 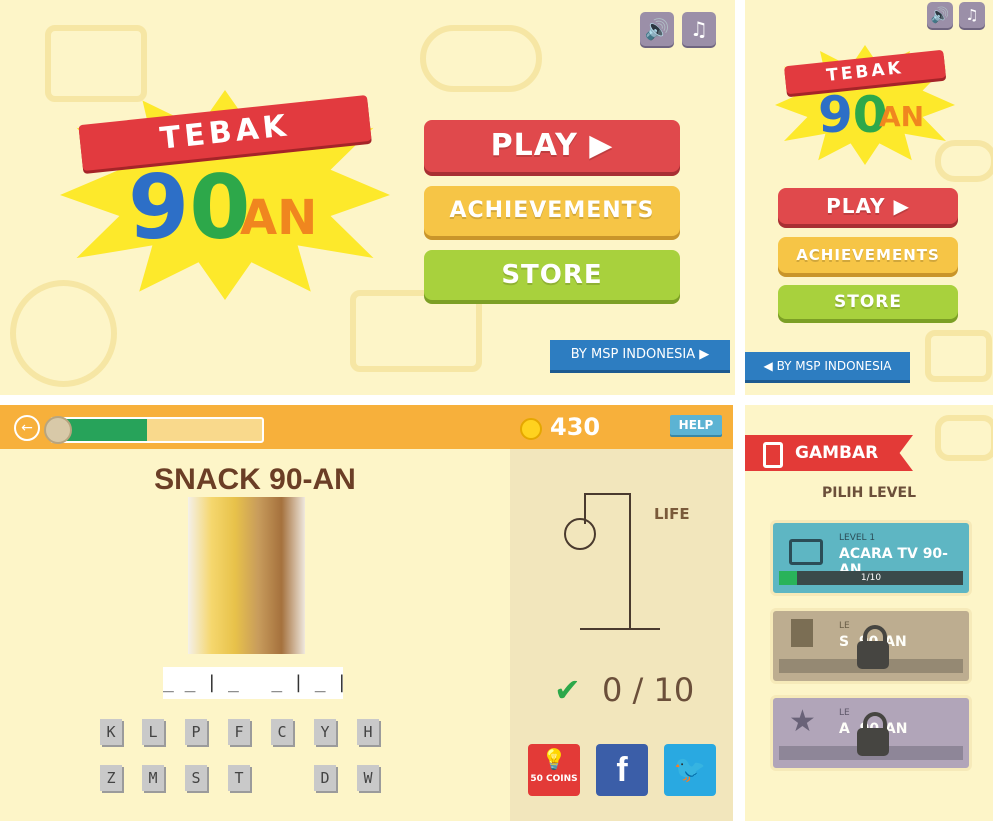 I want to click on question-image, so click(x=246, y=575).